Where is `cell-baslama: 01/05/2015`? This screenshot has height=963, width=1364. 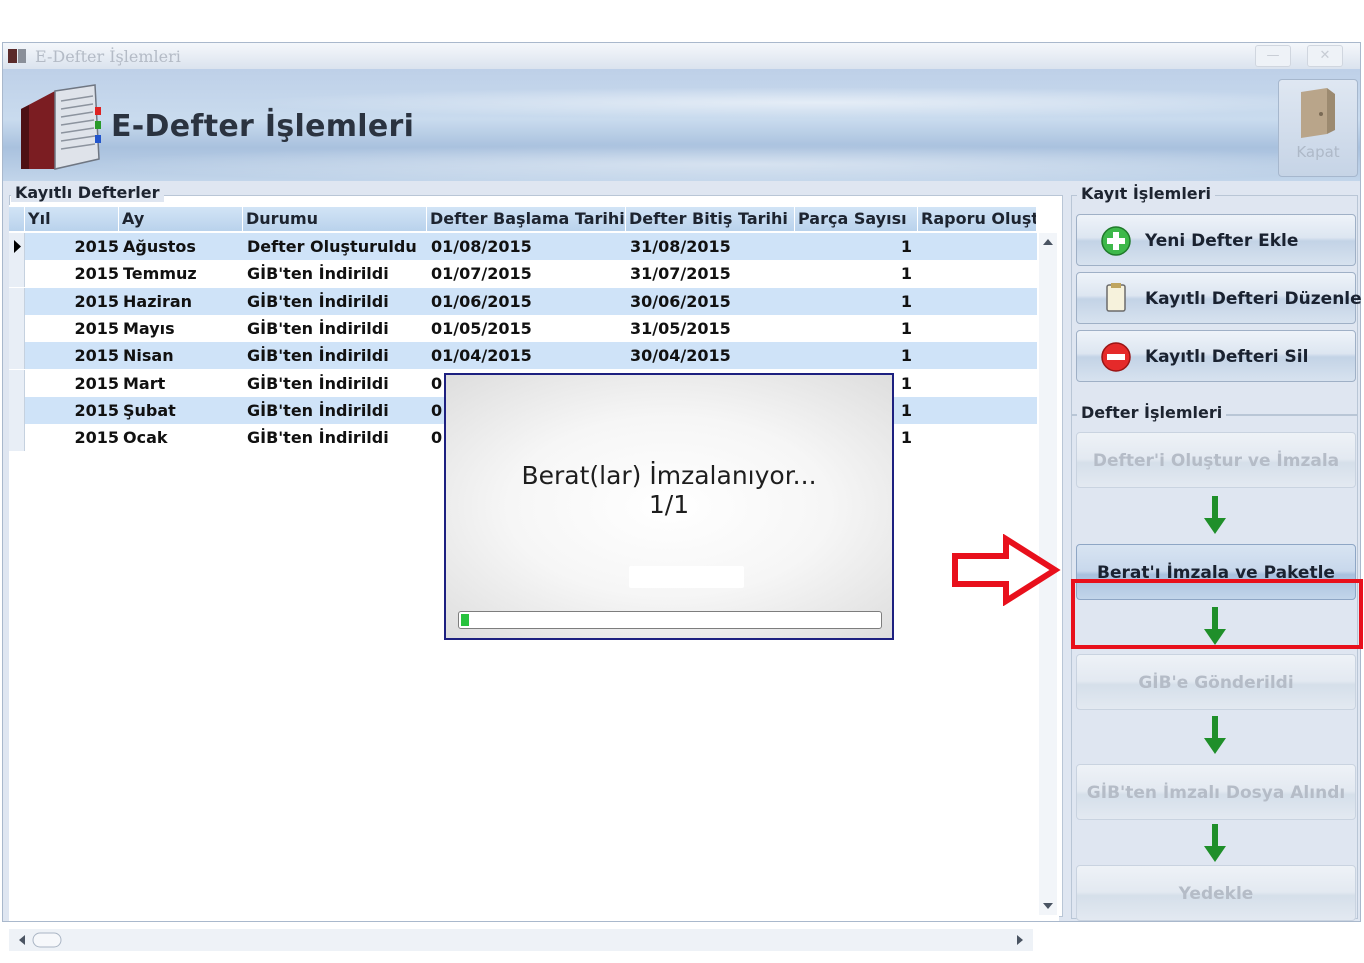 cell-baslama: 01/05/2015 is located at coordinates (481, 328).